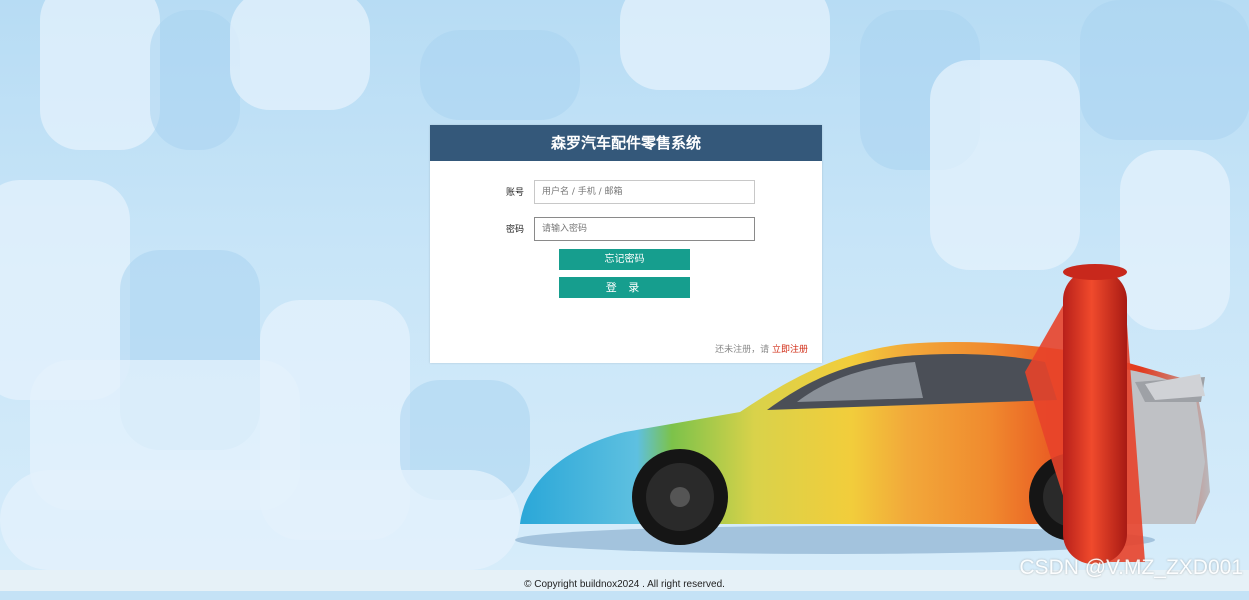 The width and height of the screenshot is (1249, 600). What do you see at coordinates (1131, 567) in the screenshot?
I see `watermark: CSDN @V.MZ_ZXD001` at bounding box center [1131, 567].